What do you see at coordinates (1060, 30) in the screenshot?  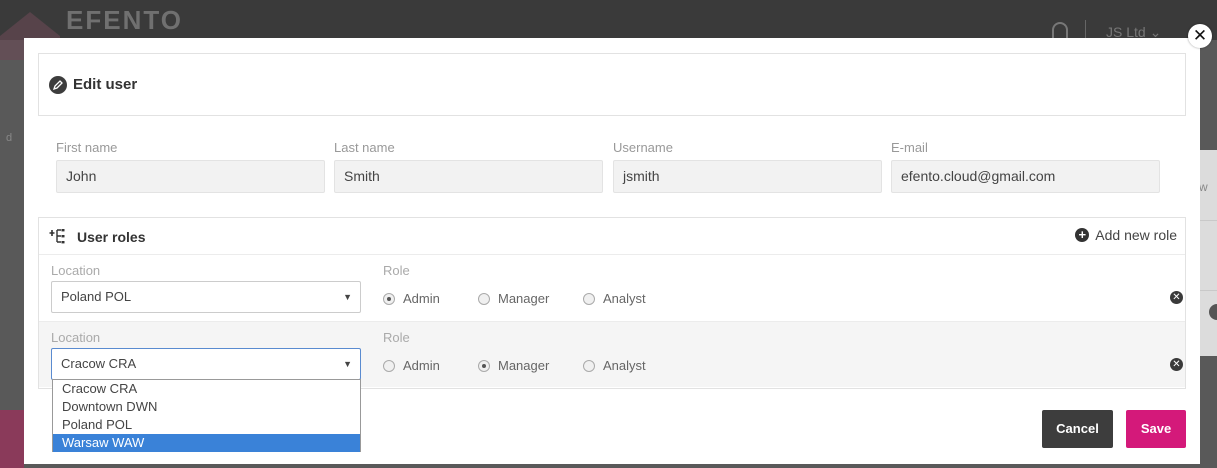 I see `bell-icon` at bounding box center [1060, 30].